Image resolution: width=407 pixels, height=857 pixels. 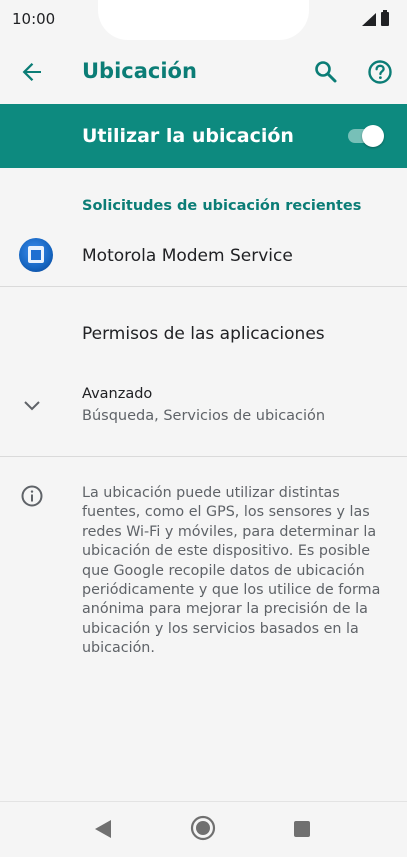 What do you see at coordinates (187, 256) in the screenshot?
I see `app-label: Motorola Modem Service` at bounding box center [187, 256].